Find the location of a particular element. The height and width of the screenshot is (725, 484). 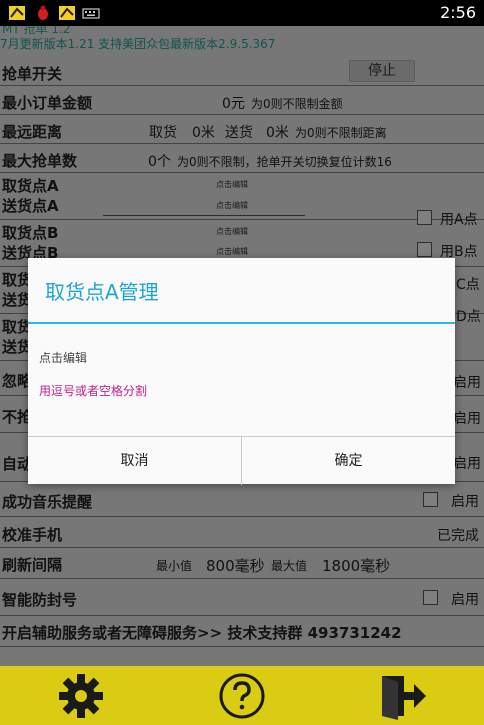

gear-icon is located at coordinates (81, 696).